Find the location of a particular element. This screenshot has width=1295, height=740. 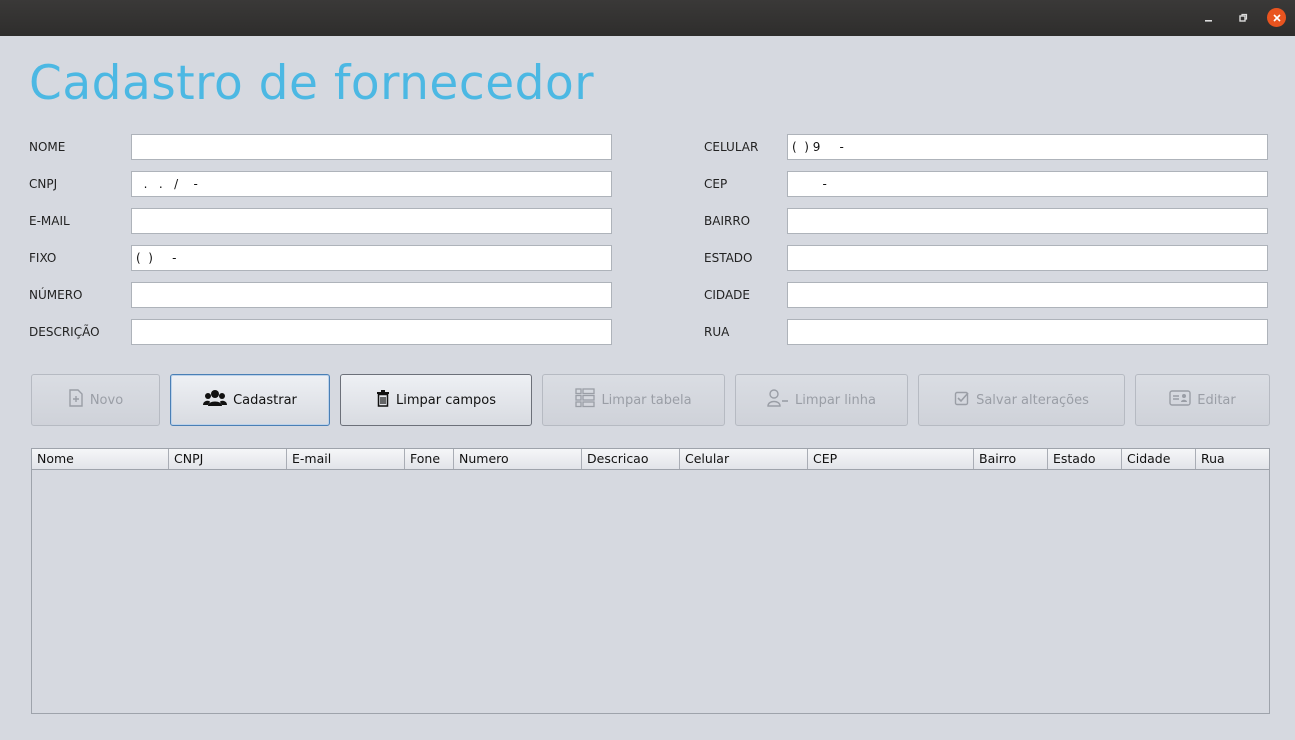

column-header-descricao: Descricao is located at coordinates (631, 459).